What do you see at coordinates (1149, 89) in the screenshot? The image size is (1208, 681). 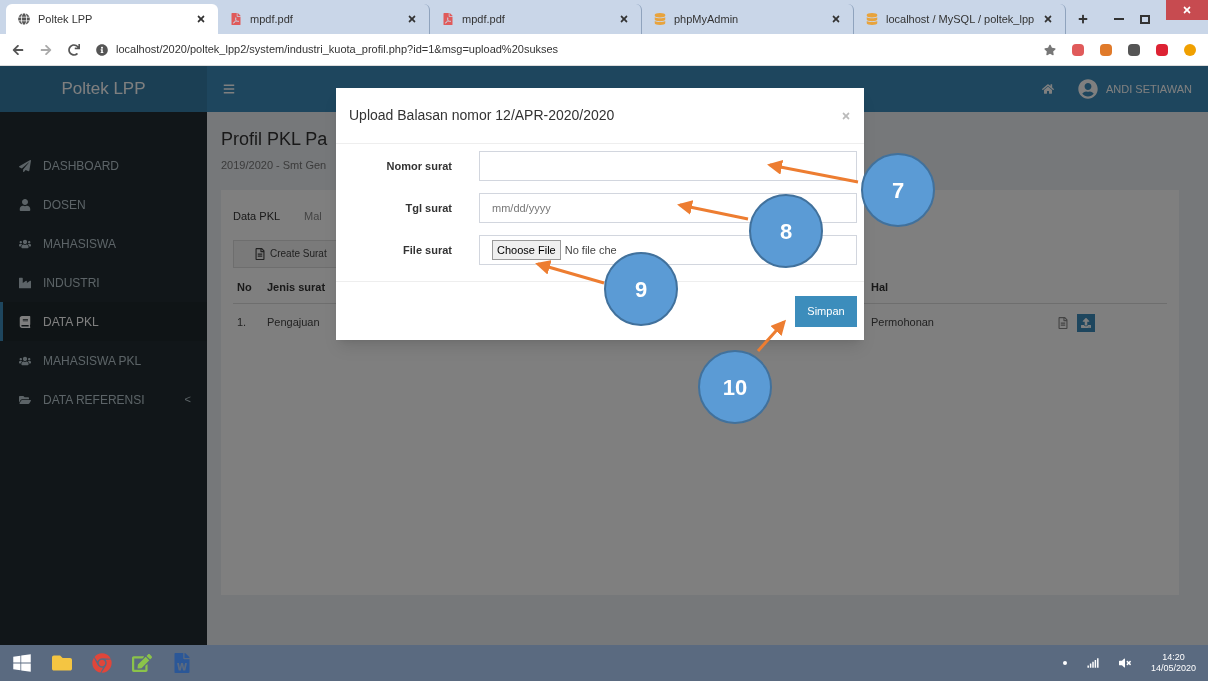 I see `user-name: ANDI SETIAWAN` at bounding box center [1149, 89].